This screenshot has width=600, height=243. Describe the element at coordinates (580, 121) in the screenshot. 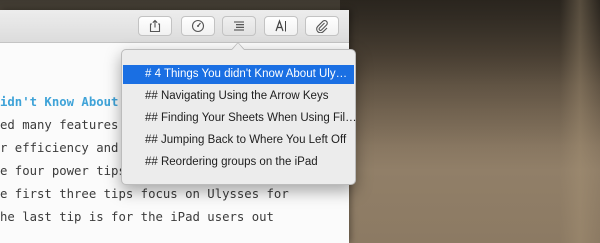

I see `desktop-wallpaper-highlight` at that location.